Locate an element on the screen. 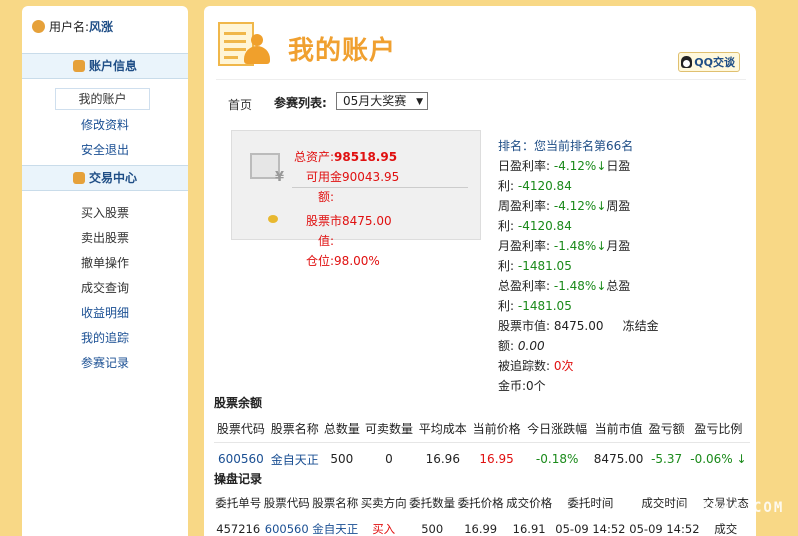 Image resolution: width=798 pixels, height=536 pixels. total-assets: 总资产:98518.95 is located at coordinates (346, 157).